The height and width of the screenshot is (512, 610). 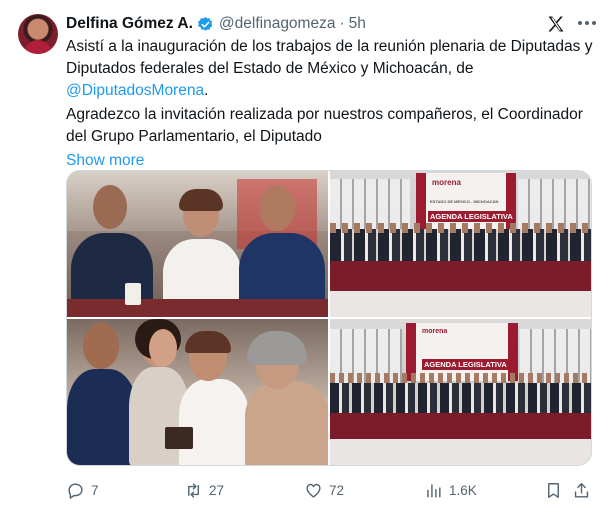 What do you see at coordinates (95, 490) in the screenshot?
I see `reply-count: 7` at bounding box center [95, 490].